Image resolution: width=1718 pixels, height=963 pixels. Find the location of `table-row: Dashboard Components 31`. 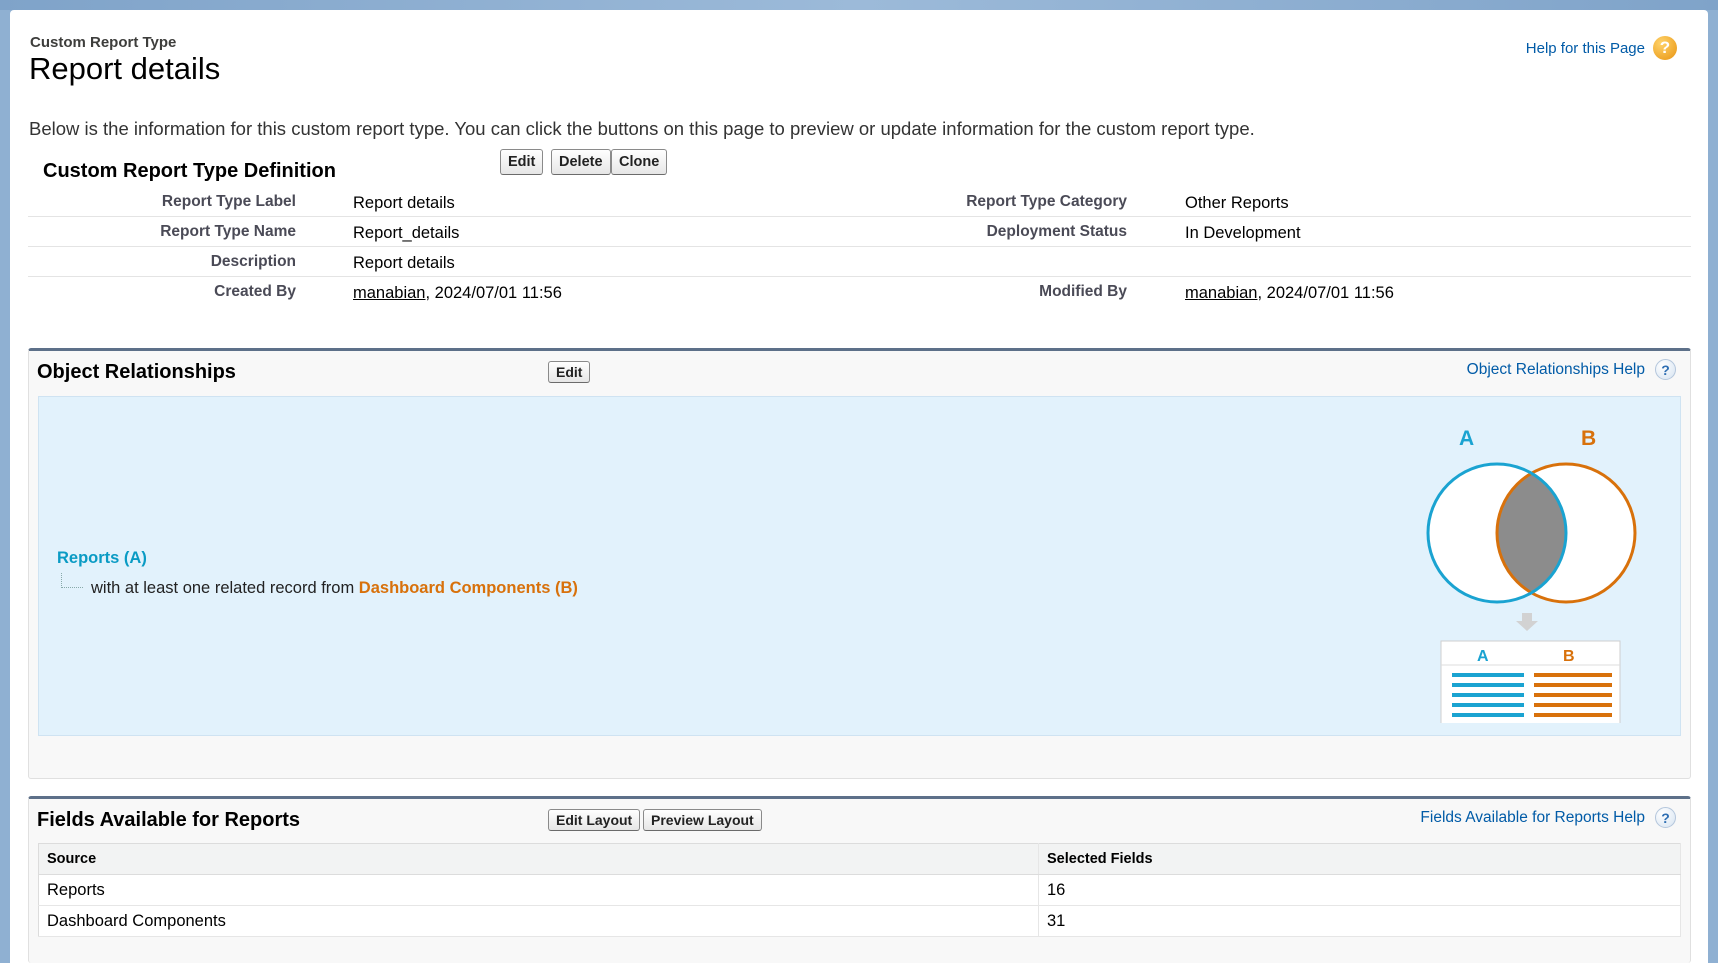

table-row: Dashboard Components 31 is located at coordinates (859, 921).